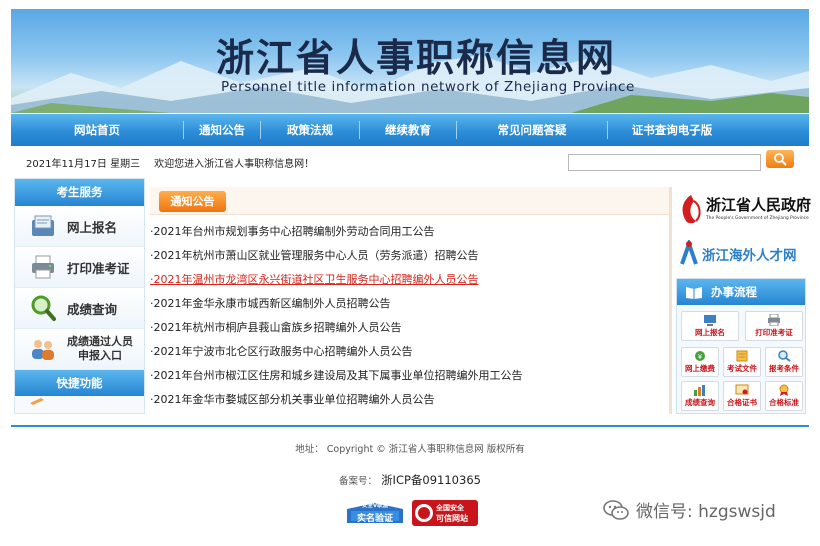 This screenshot has height=546, width=820. What do you see at coordinates (691, 209) in the screenshot?
I see `government-emblem-icon` at bounding box center [691, 209].